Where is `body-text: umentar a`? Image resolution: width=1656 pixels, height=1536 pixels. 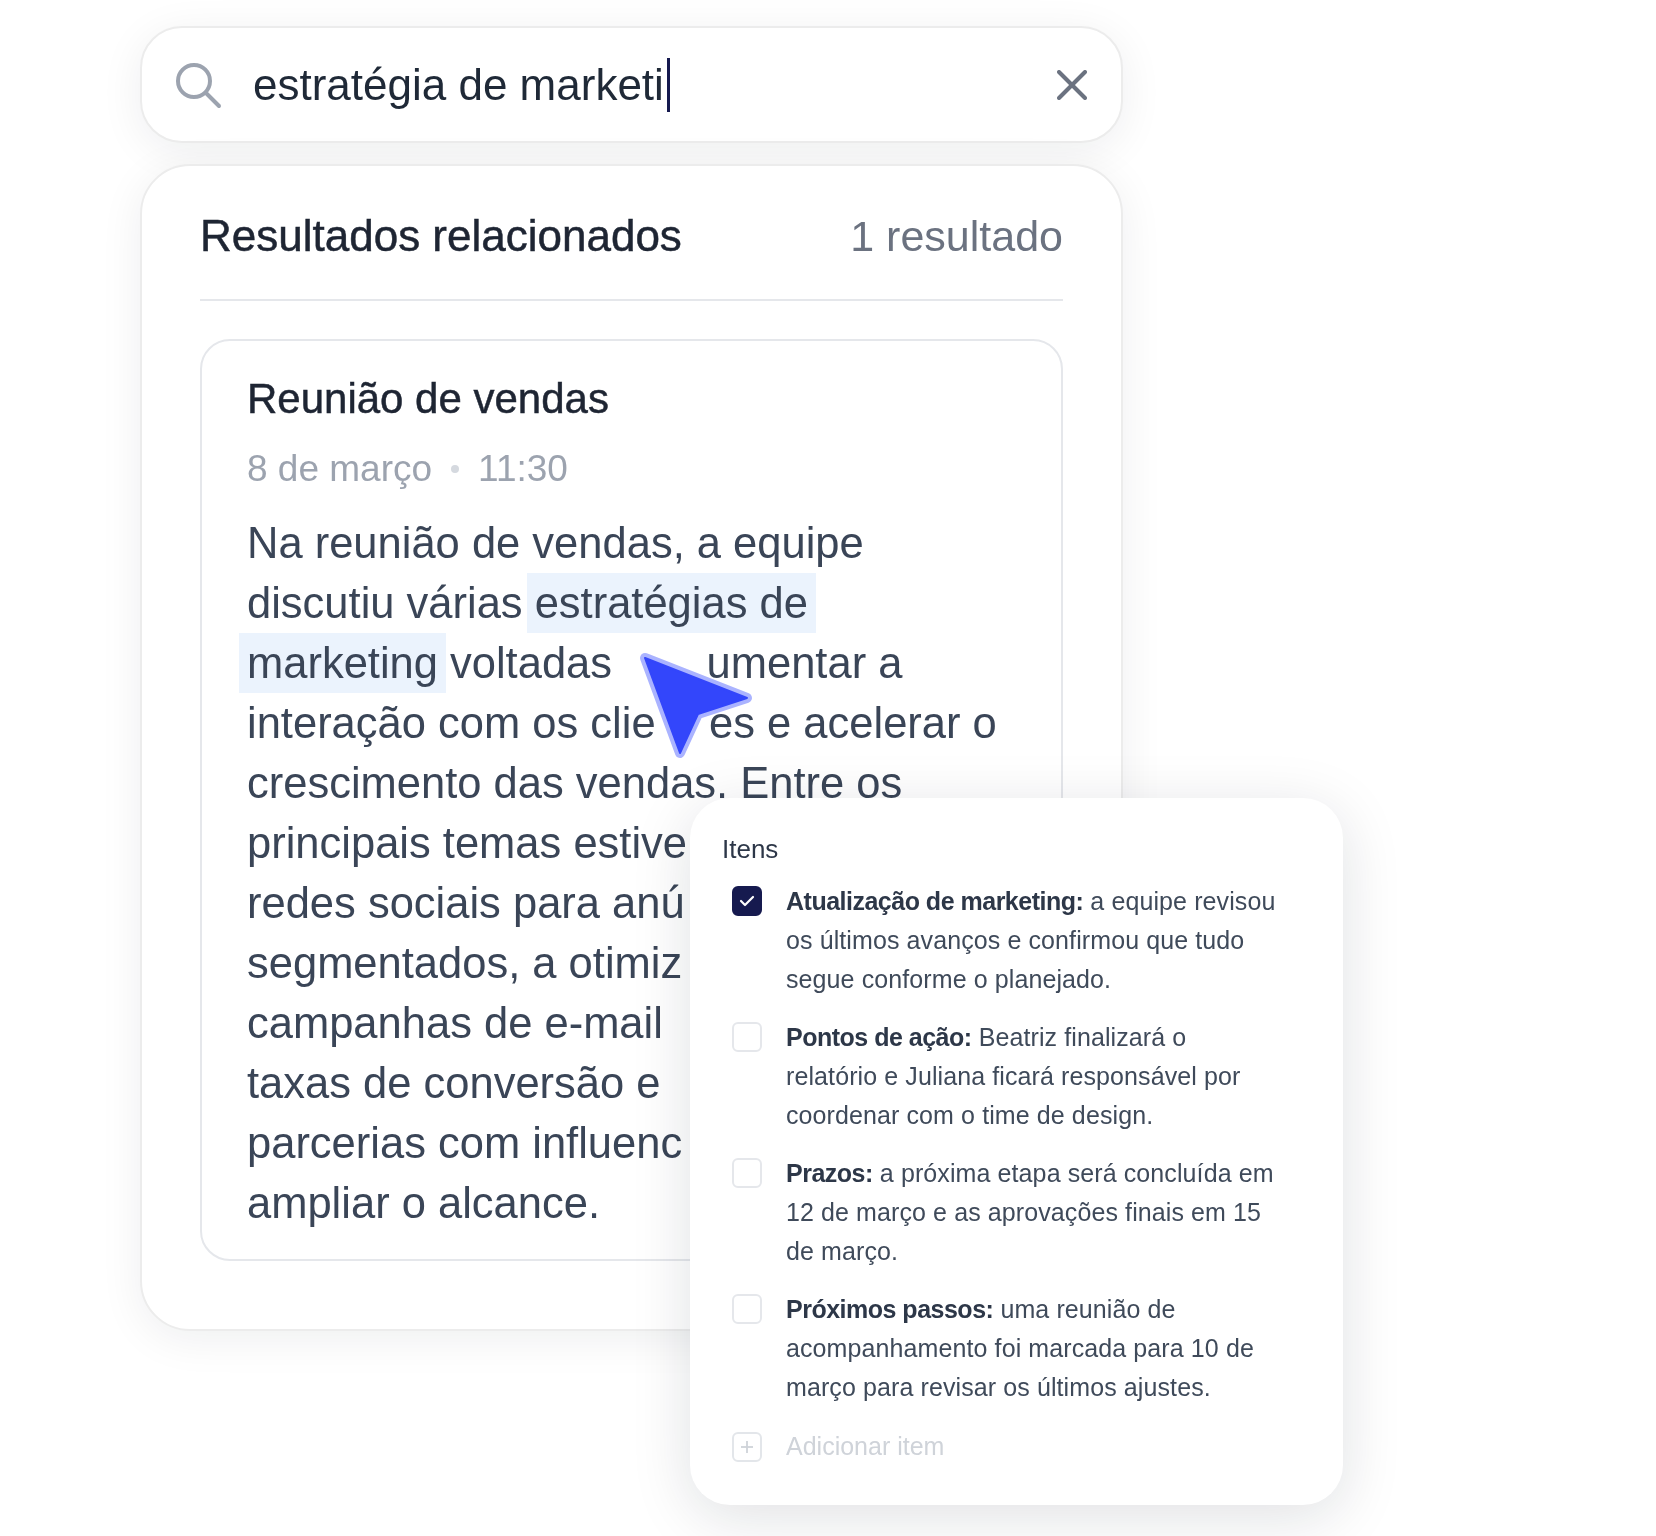
body-text: umentar a is located at coordinates (804, 663).